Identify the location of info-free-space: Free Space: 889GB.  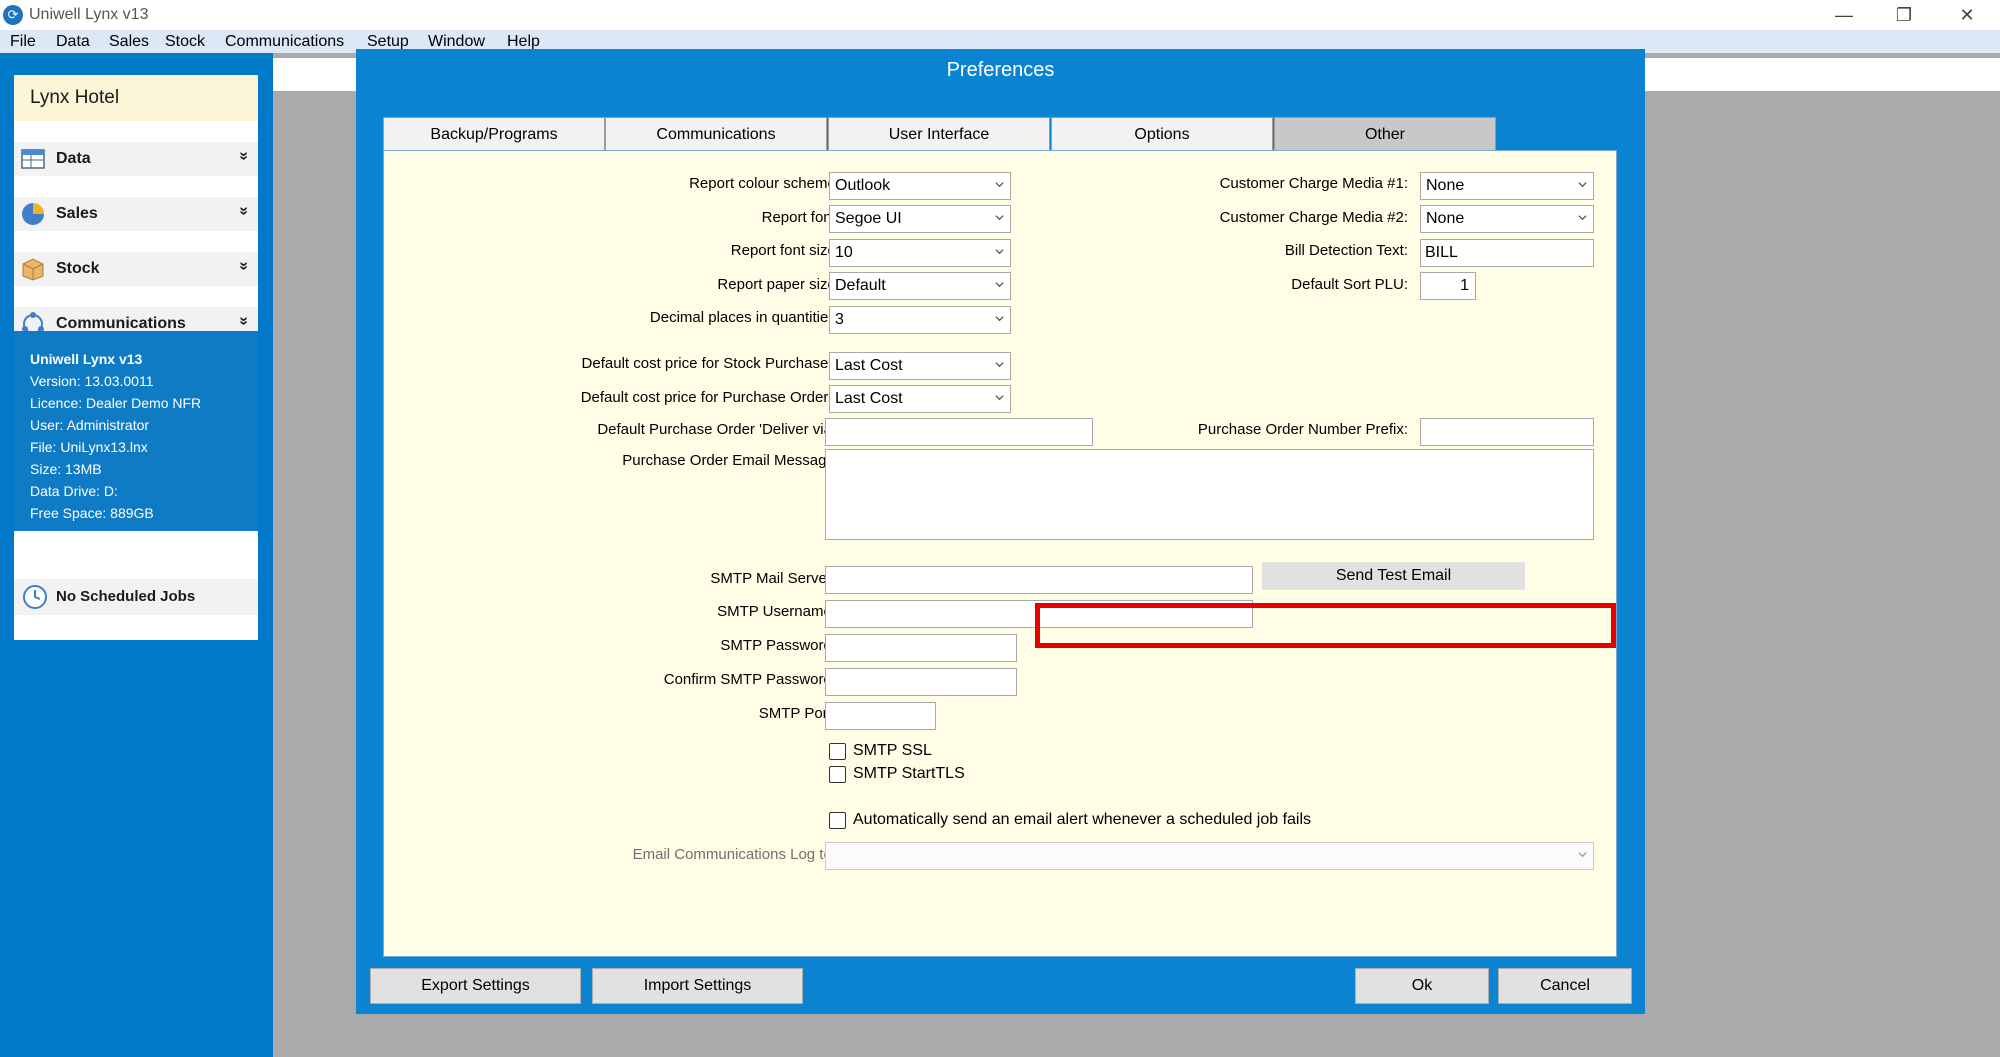
(92, 513).